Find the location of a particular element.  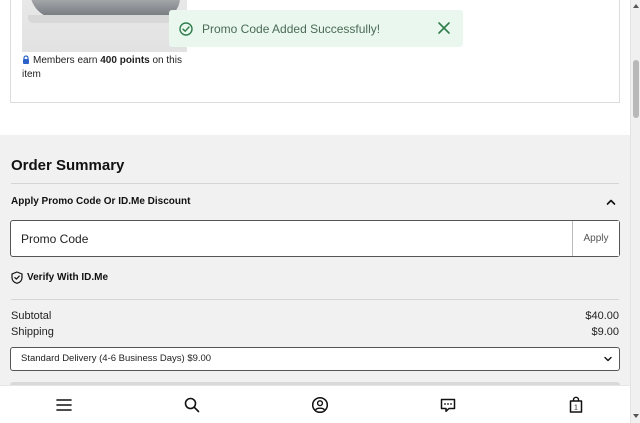

cart-icon: 1 is located at coordinates (576, 404).